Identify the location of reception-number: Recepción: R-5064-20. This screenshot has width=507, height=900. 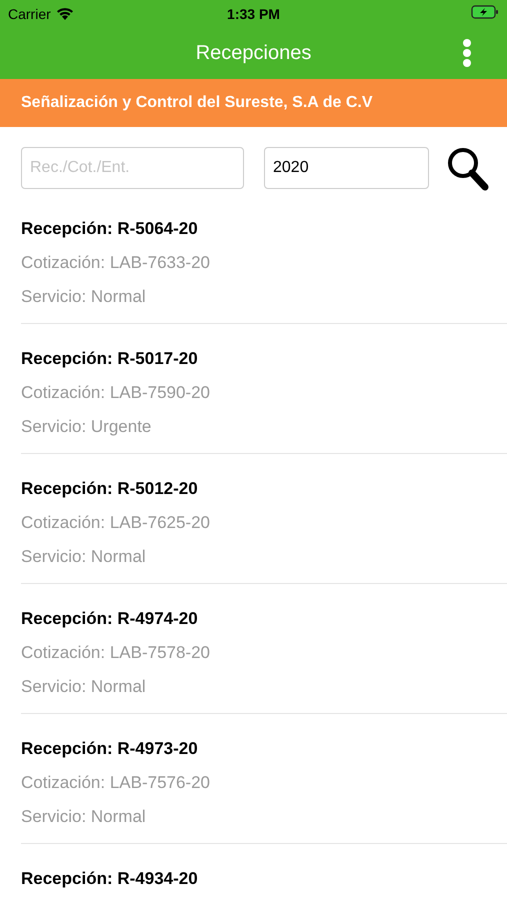
(264, 229).